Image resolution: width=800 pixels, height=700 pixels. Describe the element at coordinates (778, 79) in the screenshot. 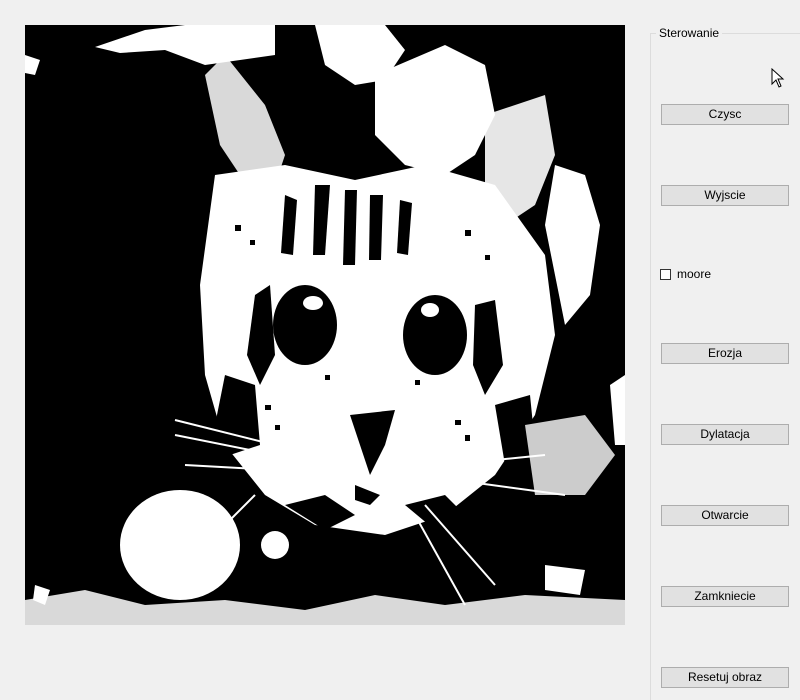

I see `mouse-pointer-icon` at that location.